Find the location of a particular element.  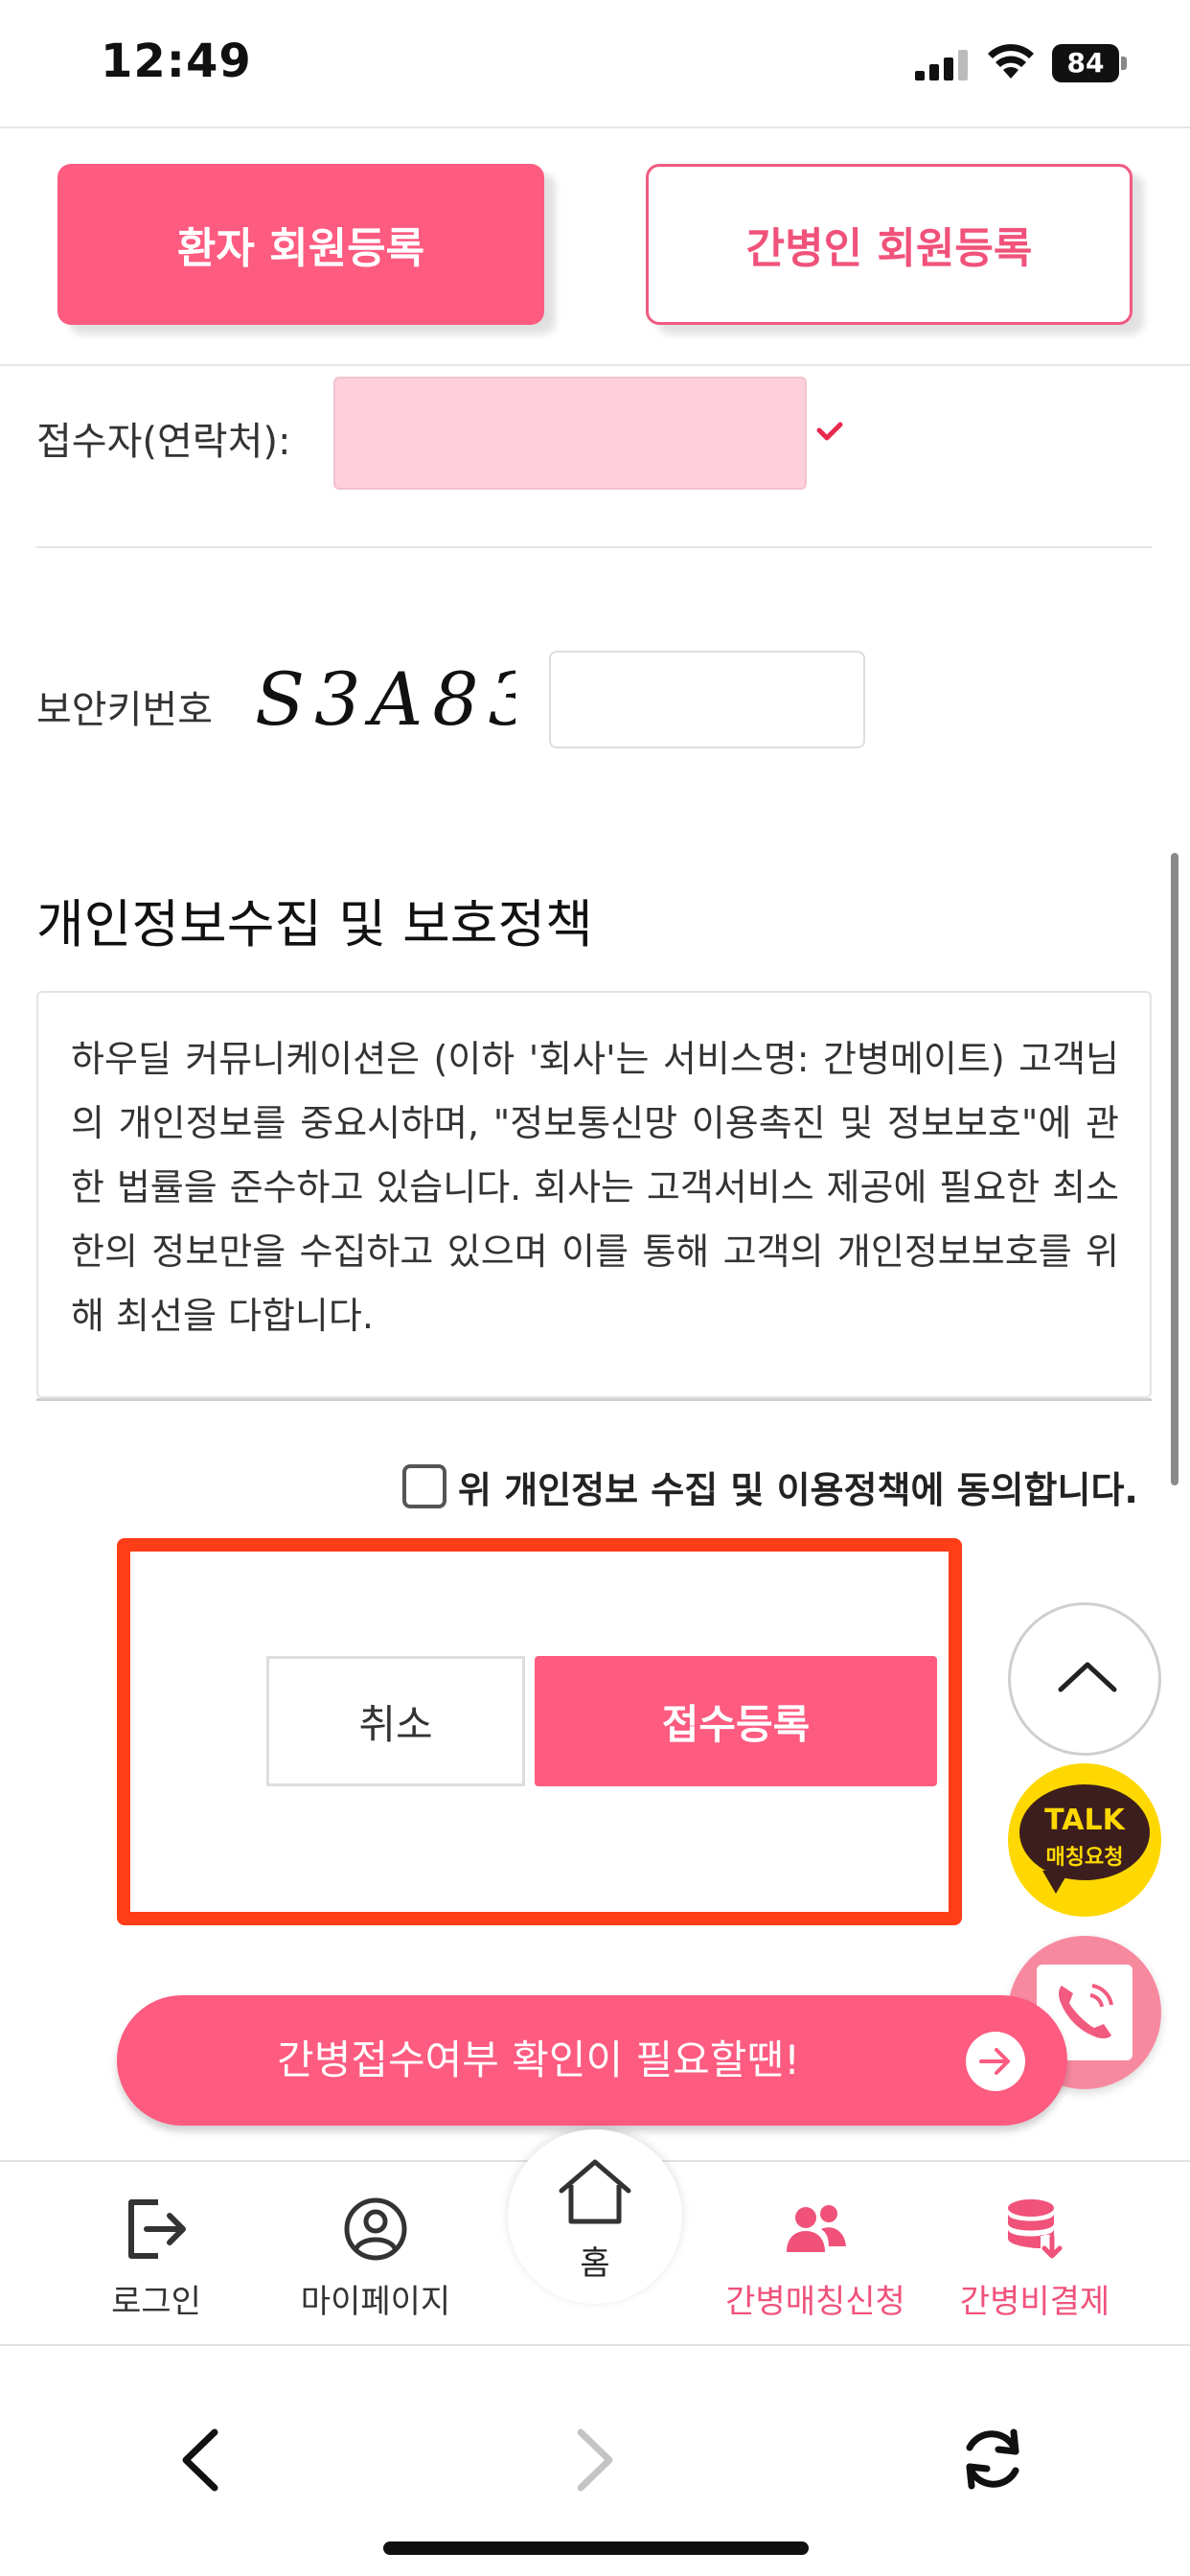

chevron-up-icon is located at coordinates (1088, 1677).